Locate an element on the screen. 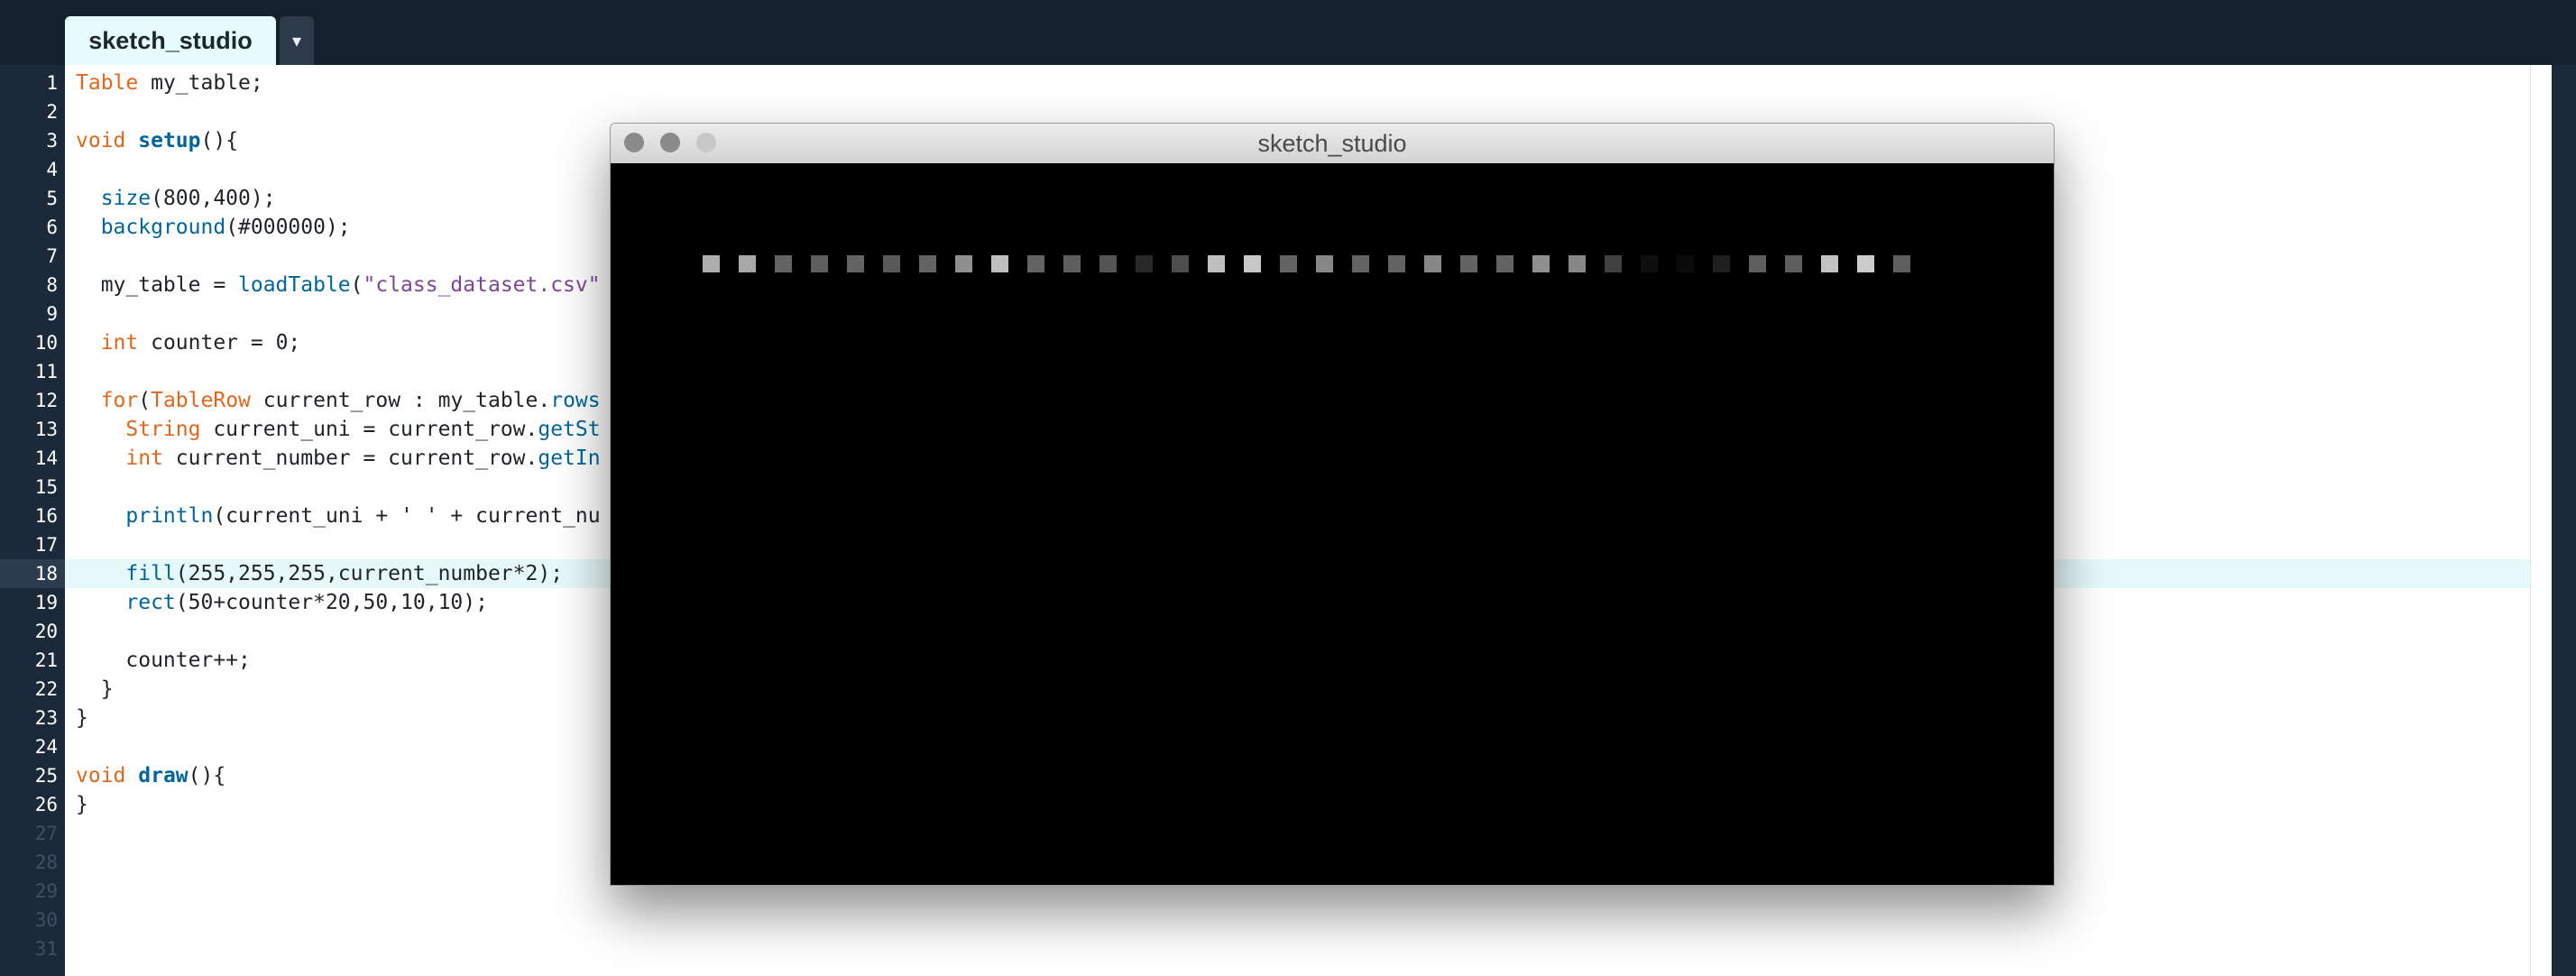 This screenshot has height=976, width=2576. editor-scrollbar is located at coordinates (2541, 520).